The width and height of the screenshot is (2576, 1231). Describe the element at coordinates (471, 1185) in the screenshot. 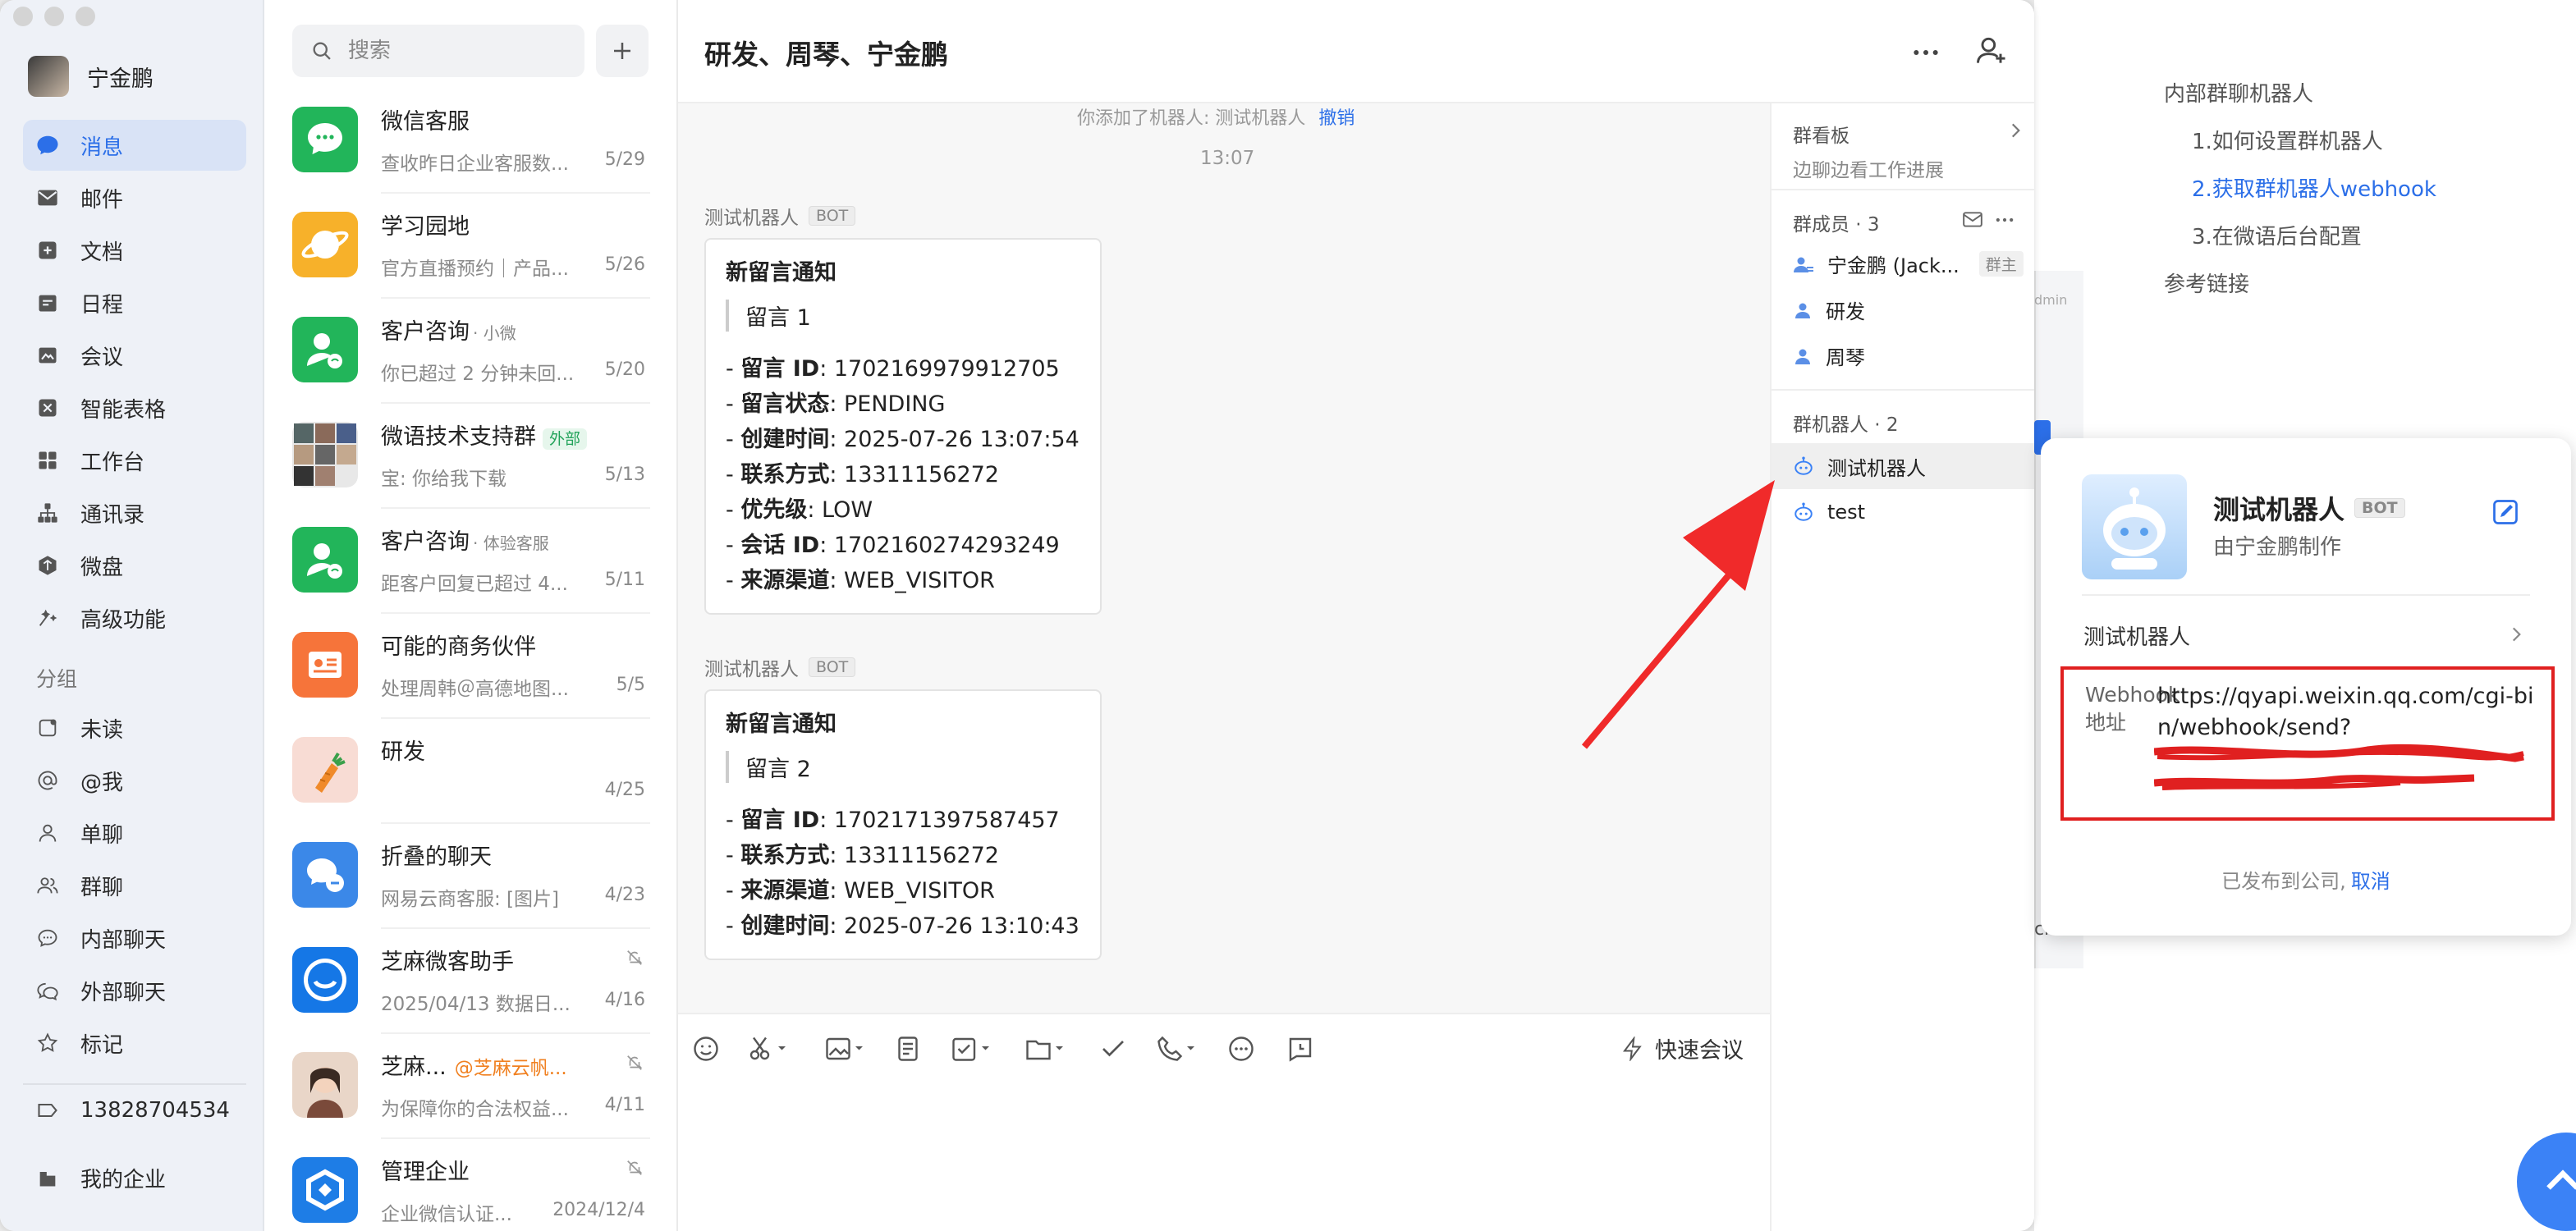

I see `chat-list-item: 管理企业 企业微信认证... 2024/12/4` at that location.